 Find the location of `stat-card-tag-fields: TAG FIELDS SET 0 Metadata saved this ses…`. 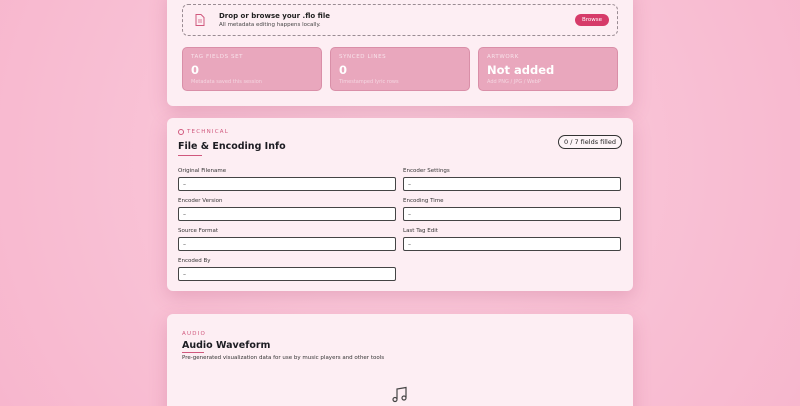

stat-card-tag-fields: TAG FIELDS SET 0 Metadata saved this ses… is located at coordinates (252, 69).